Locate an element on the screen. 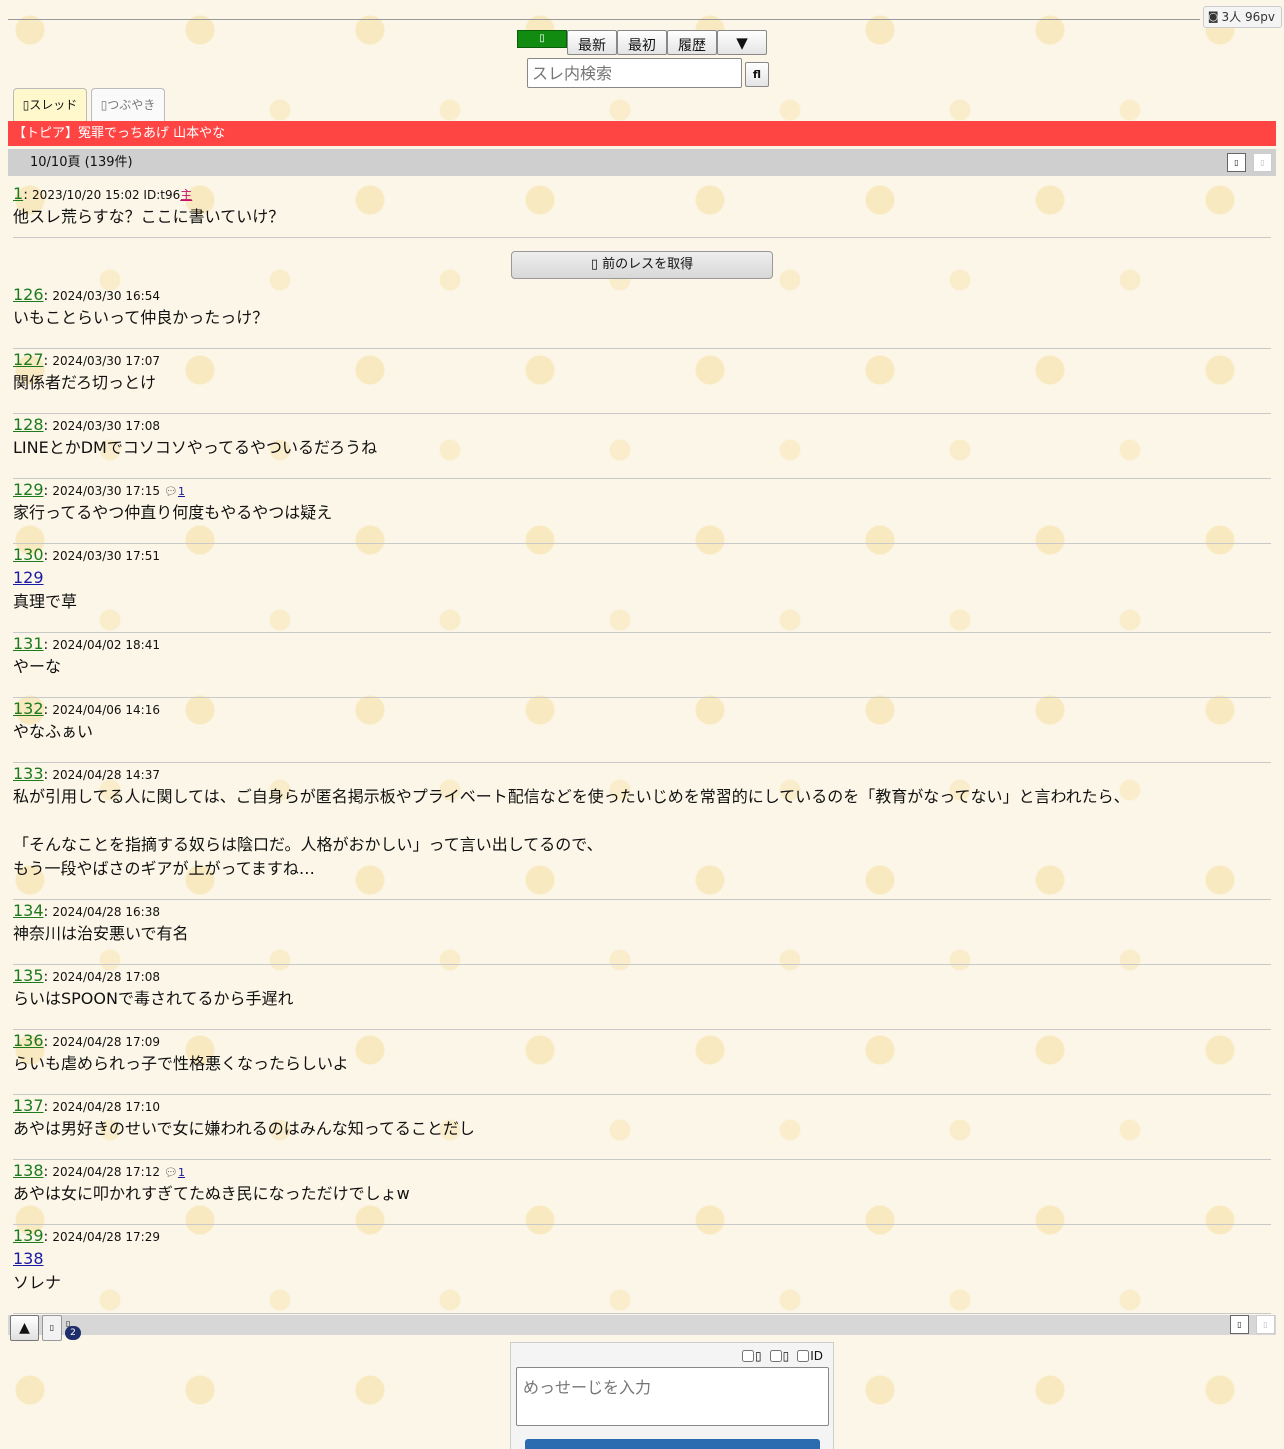 This screenshot has width=1284, height=1449. option-1: ▯ is located at coordinates (752, 1356).